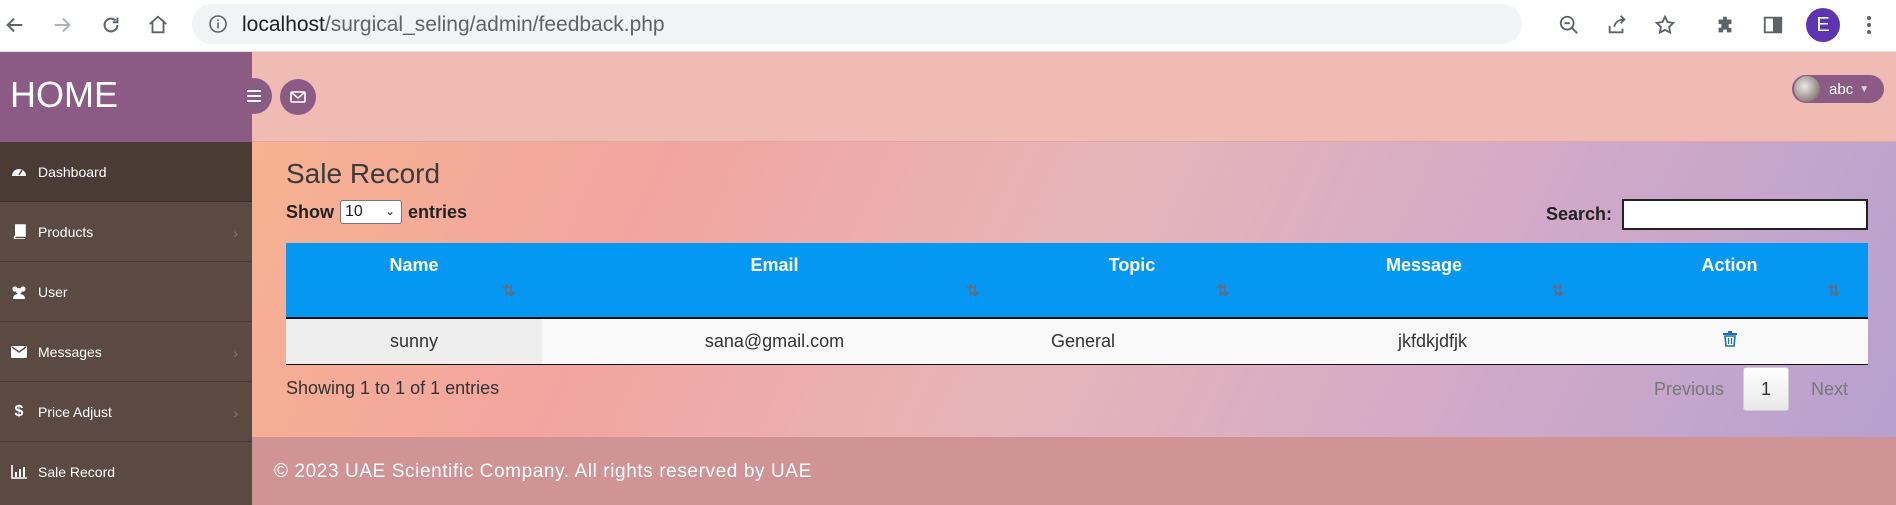  I want to click on search-input, so click(1745, 214).